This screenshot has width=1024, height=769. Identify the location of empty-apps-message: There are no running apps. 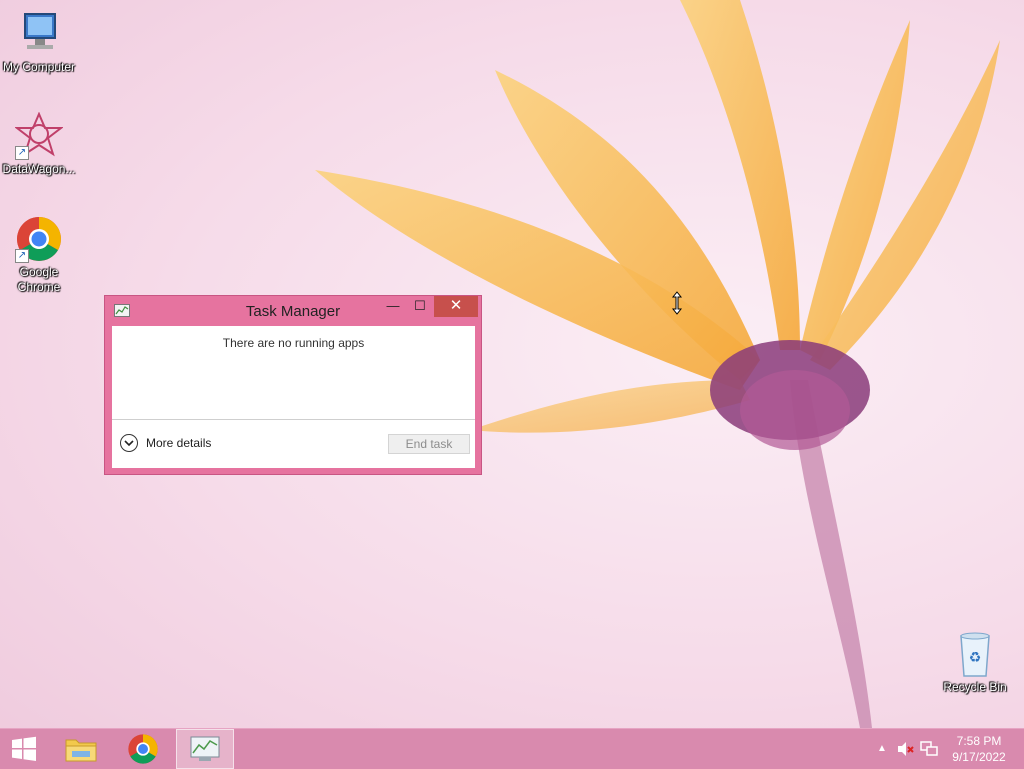
(293, 343).